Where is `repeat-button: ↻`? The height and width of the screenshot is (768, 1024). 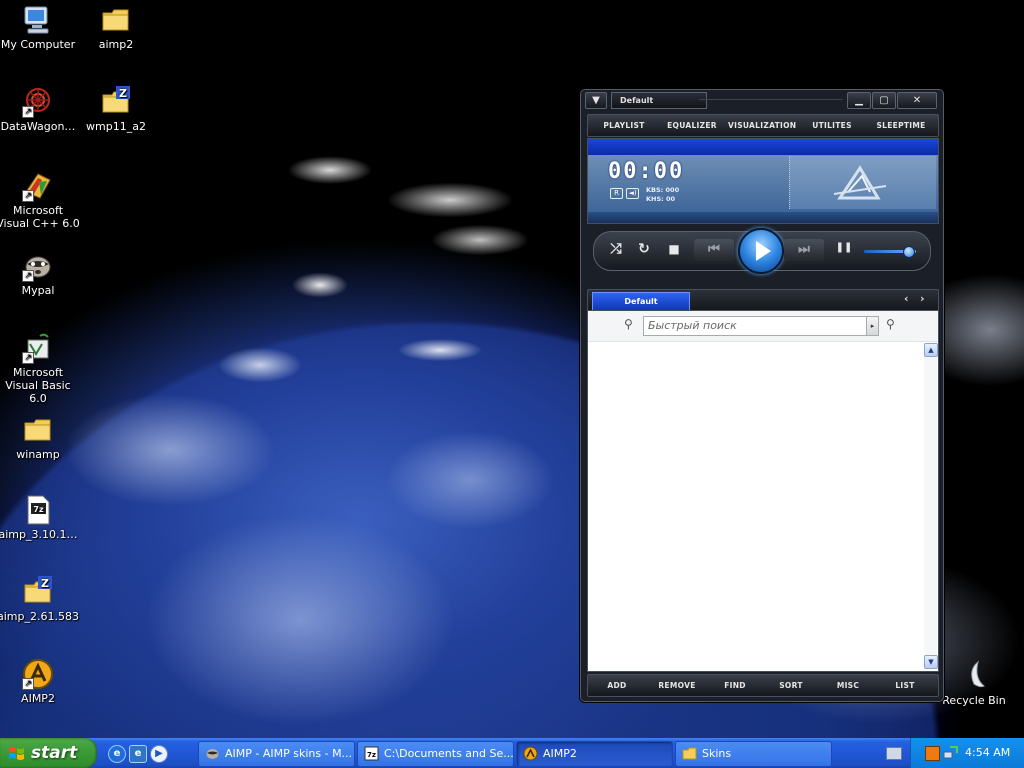
repeat-button: ↻ is located at coordinates (644, 249).